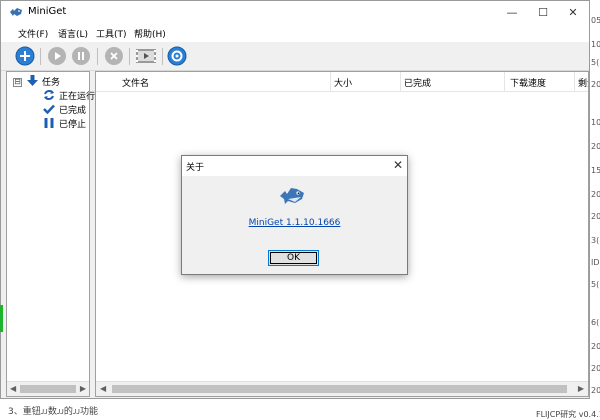 This screenshot has width=600, height=420. I want to click on about-dialog: 关于 ✕ MiniGet 1.1.10.1666 OK, so click(294, 215).